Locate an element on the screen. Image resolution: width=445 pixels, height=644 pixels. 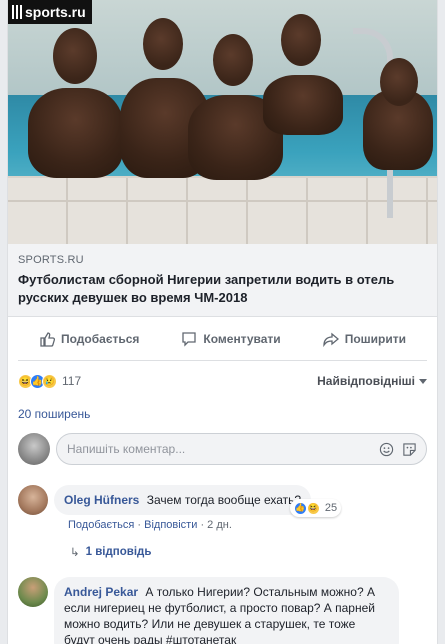
haha-reaction-icon: 😆 is located at coordinates (313, 508).